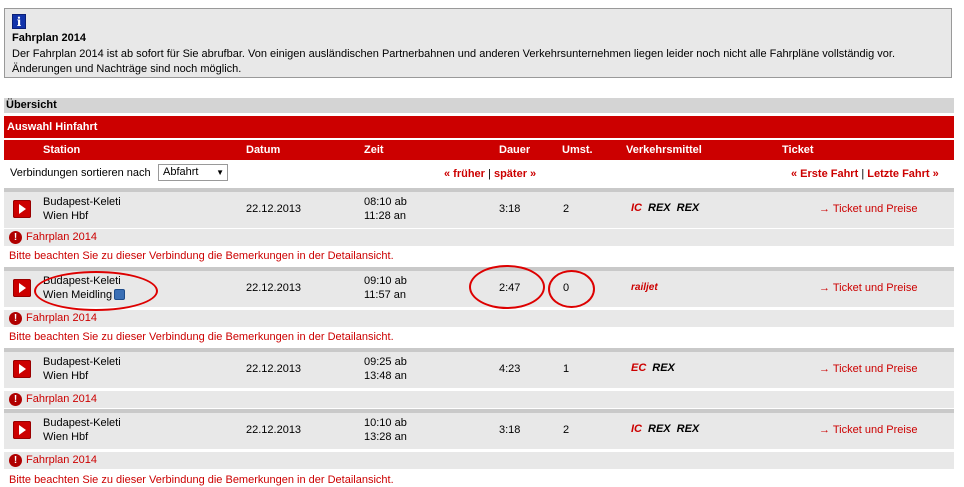 The height and width of the screenshot is (487, 964). What do you see at coordinates (664, 150) in the screenshot?
I see `col-verkehrsmittel: Verkehrsmittel` at bounding box center [664, 150].